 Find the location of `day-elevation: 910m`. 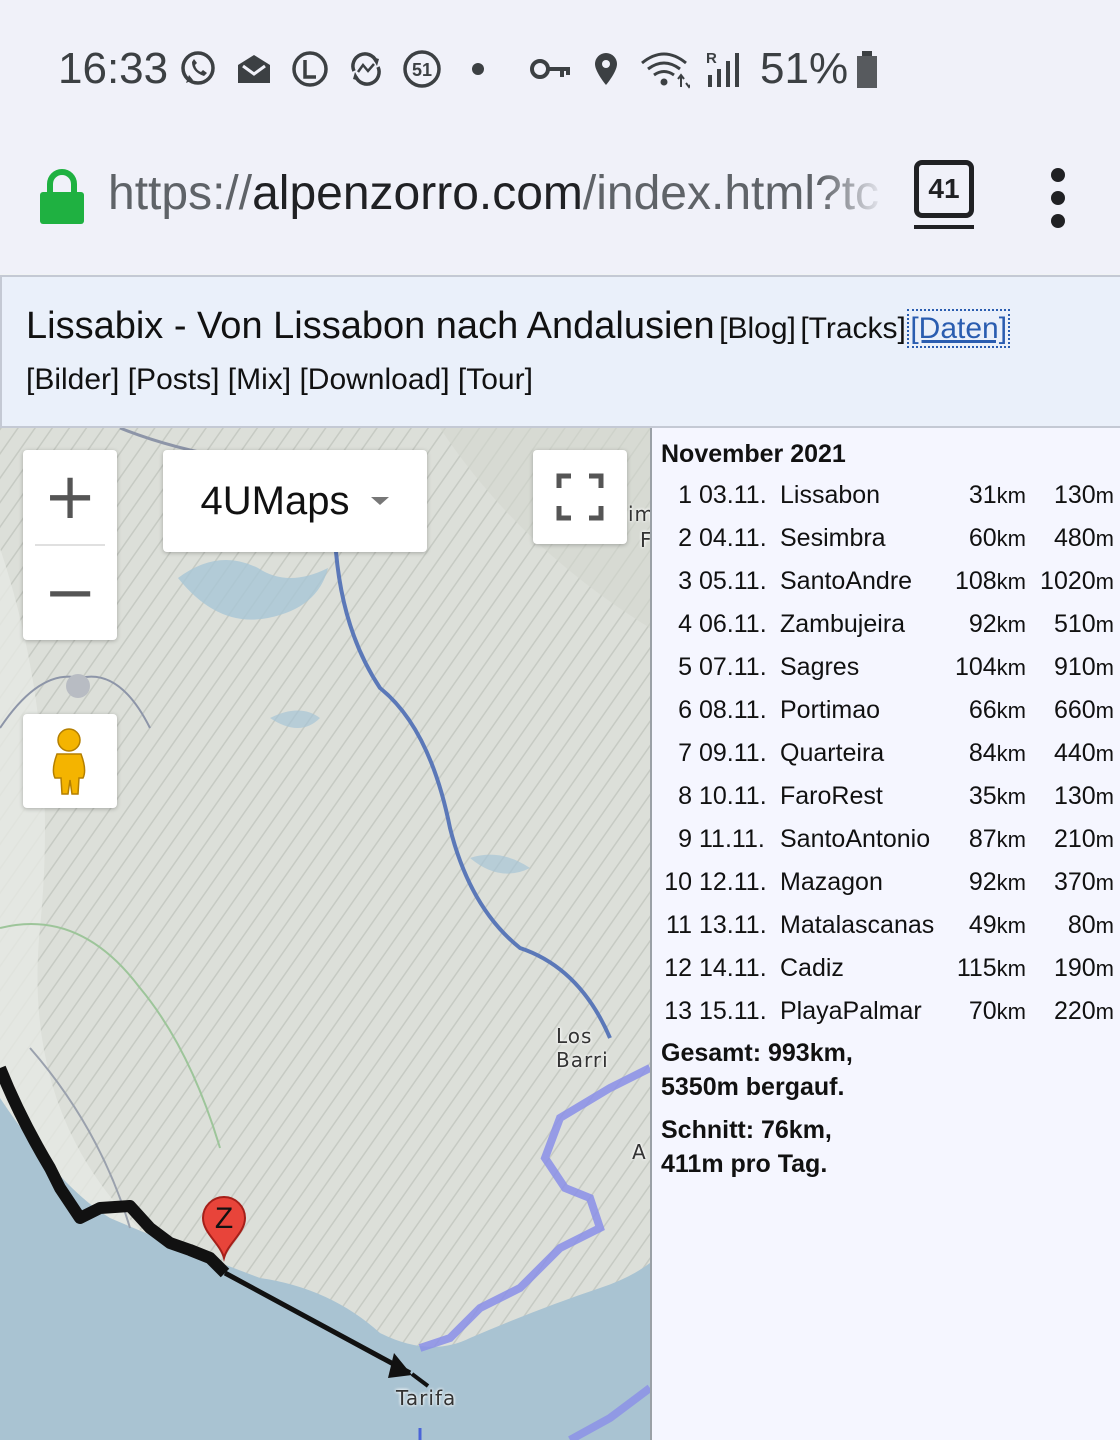

day-elevation: 910m is located at coordinates (1072, 667).